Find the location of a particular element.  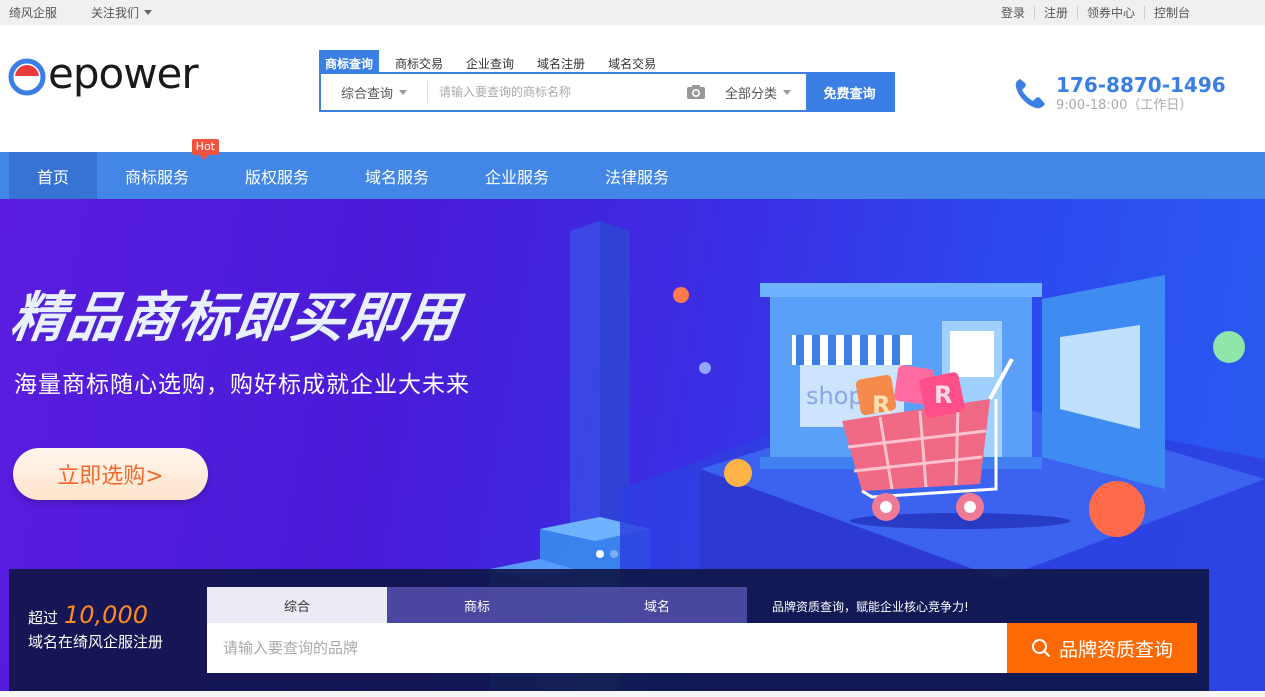

nav-item-domain: 域名服务 is located at coordinates (397, 175).